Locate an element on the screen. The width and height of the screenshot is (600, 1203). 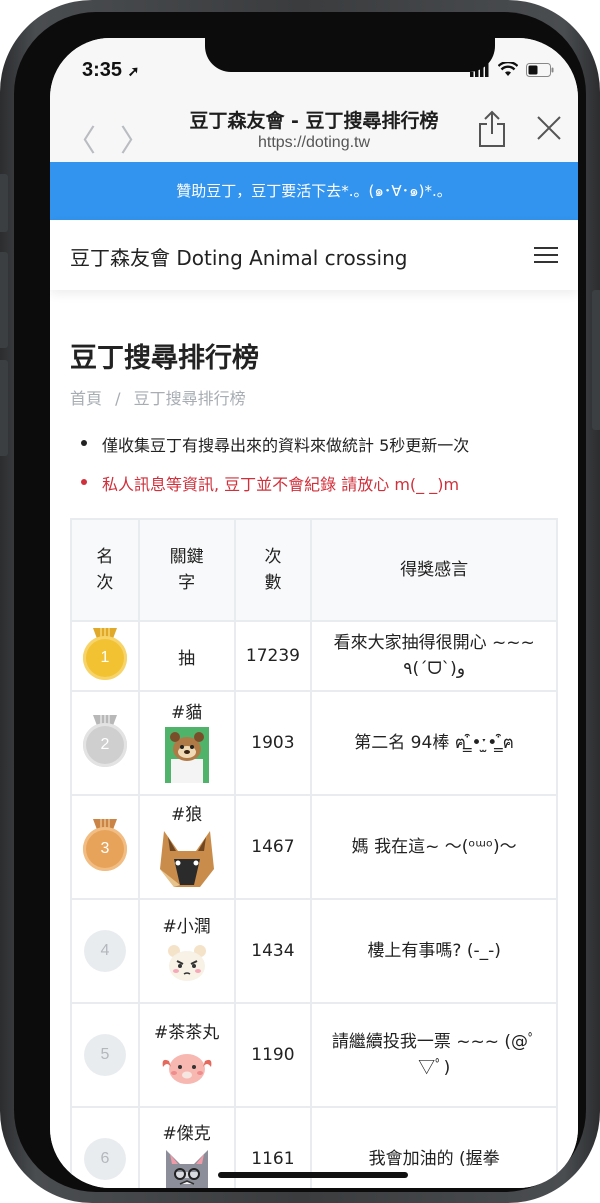
battery-icon is located at coordinates (540, 69).